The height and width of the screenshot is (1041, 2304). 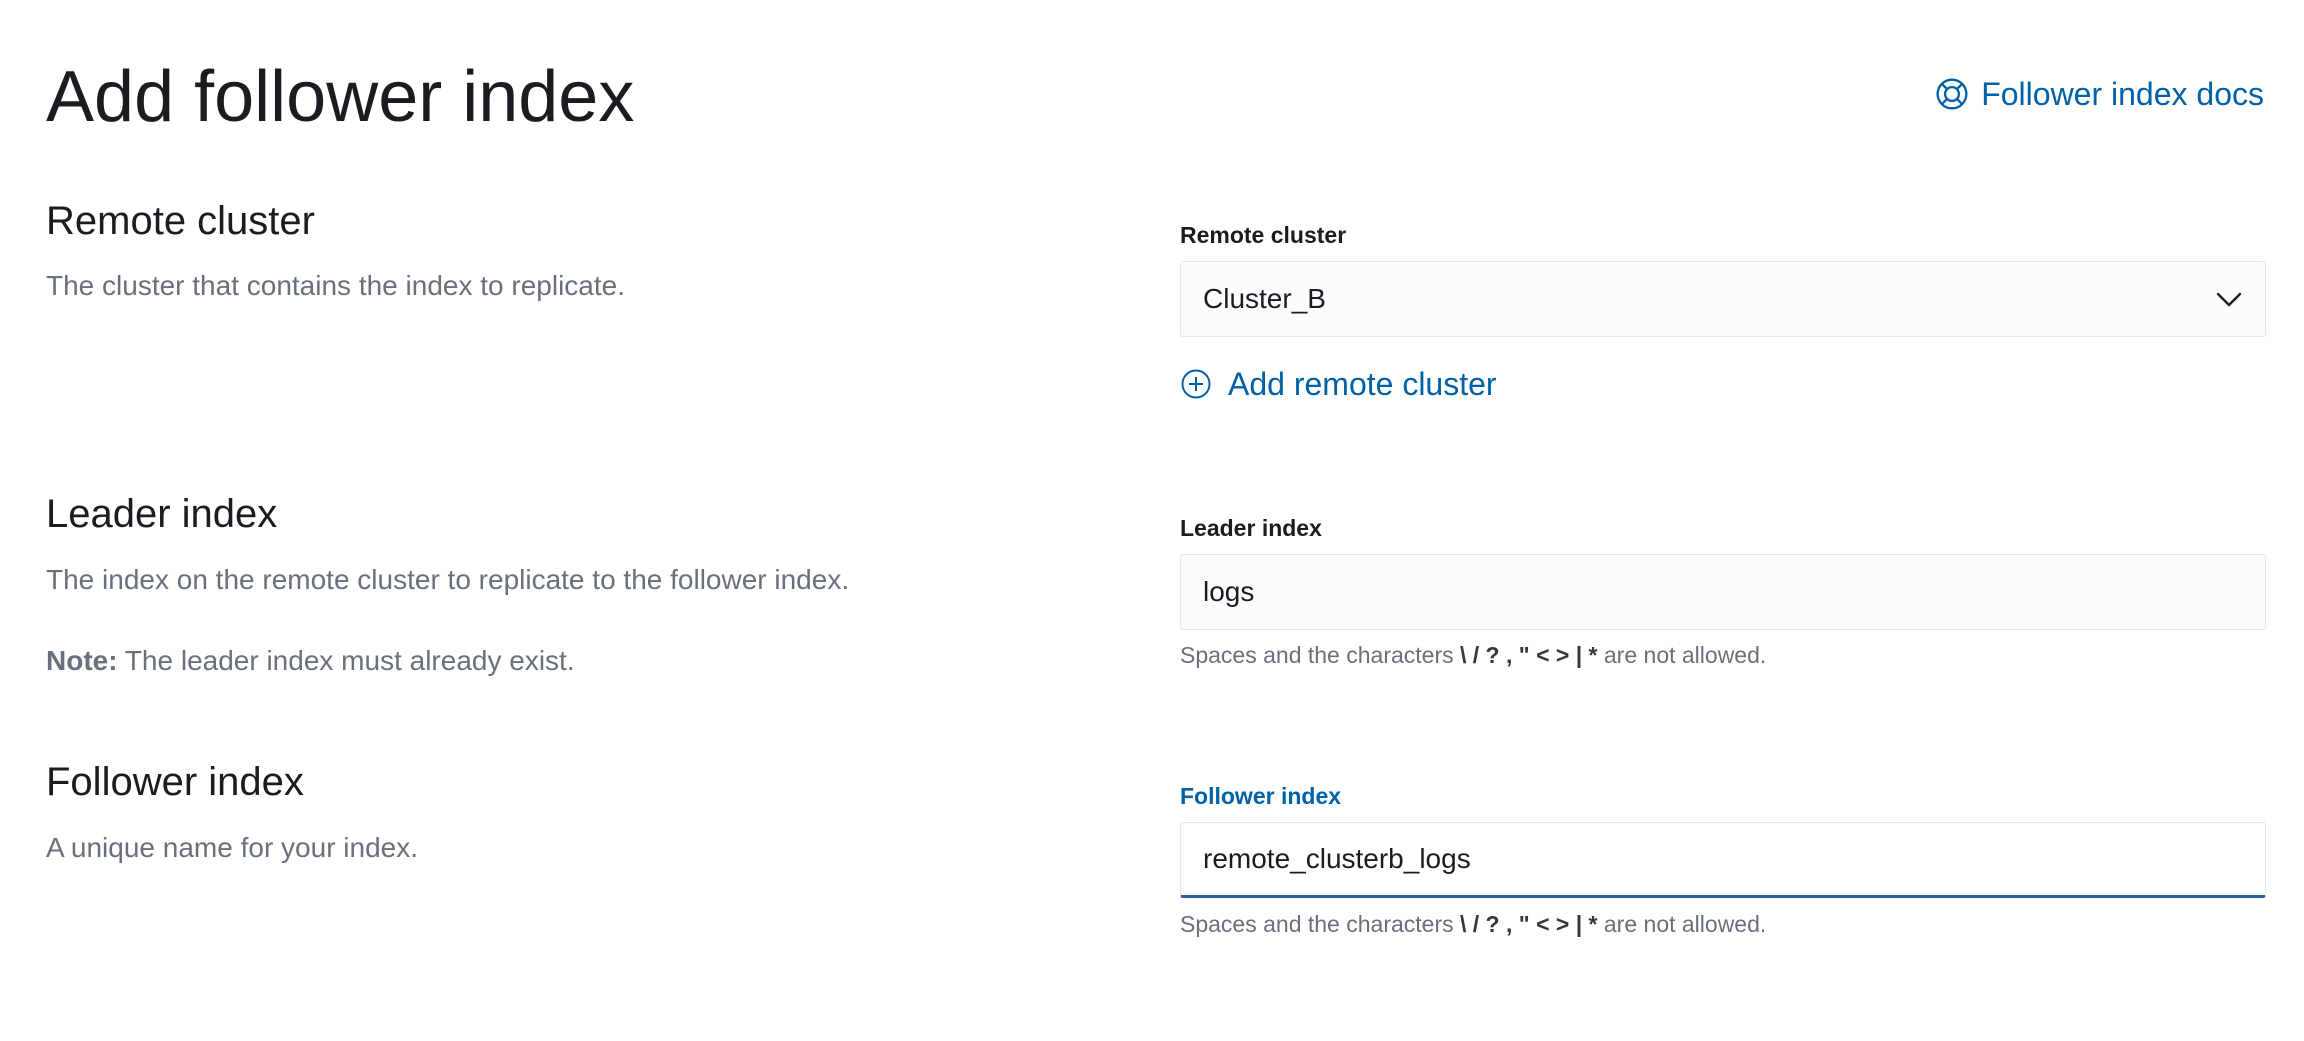 I want to click on leader-index-input, so click(x=1723, y=592).